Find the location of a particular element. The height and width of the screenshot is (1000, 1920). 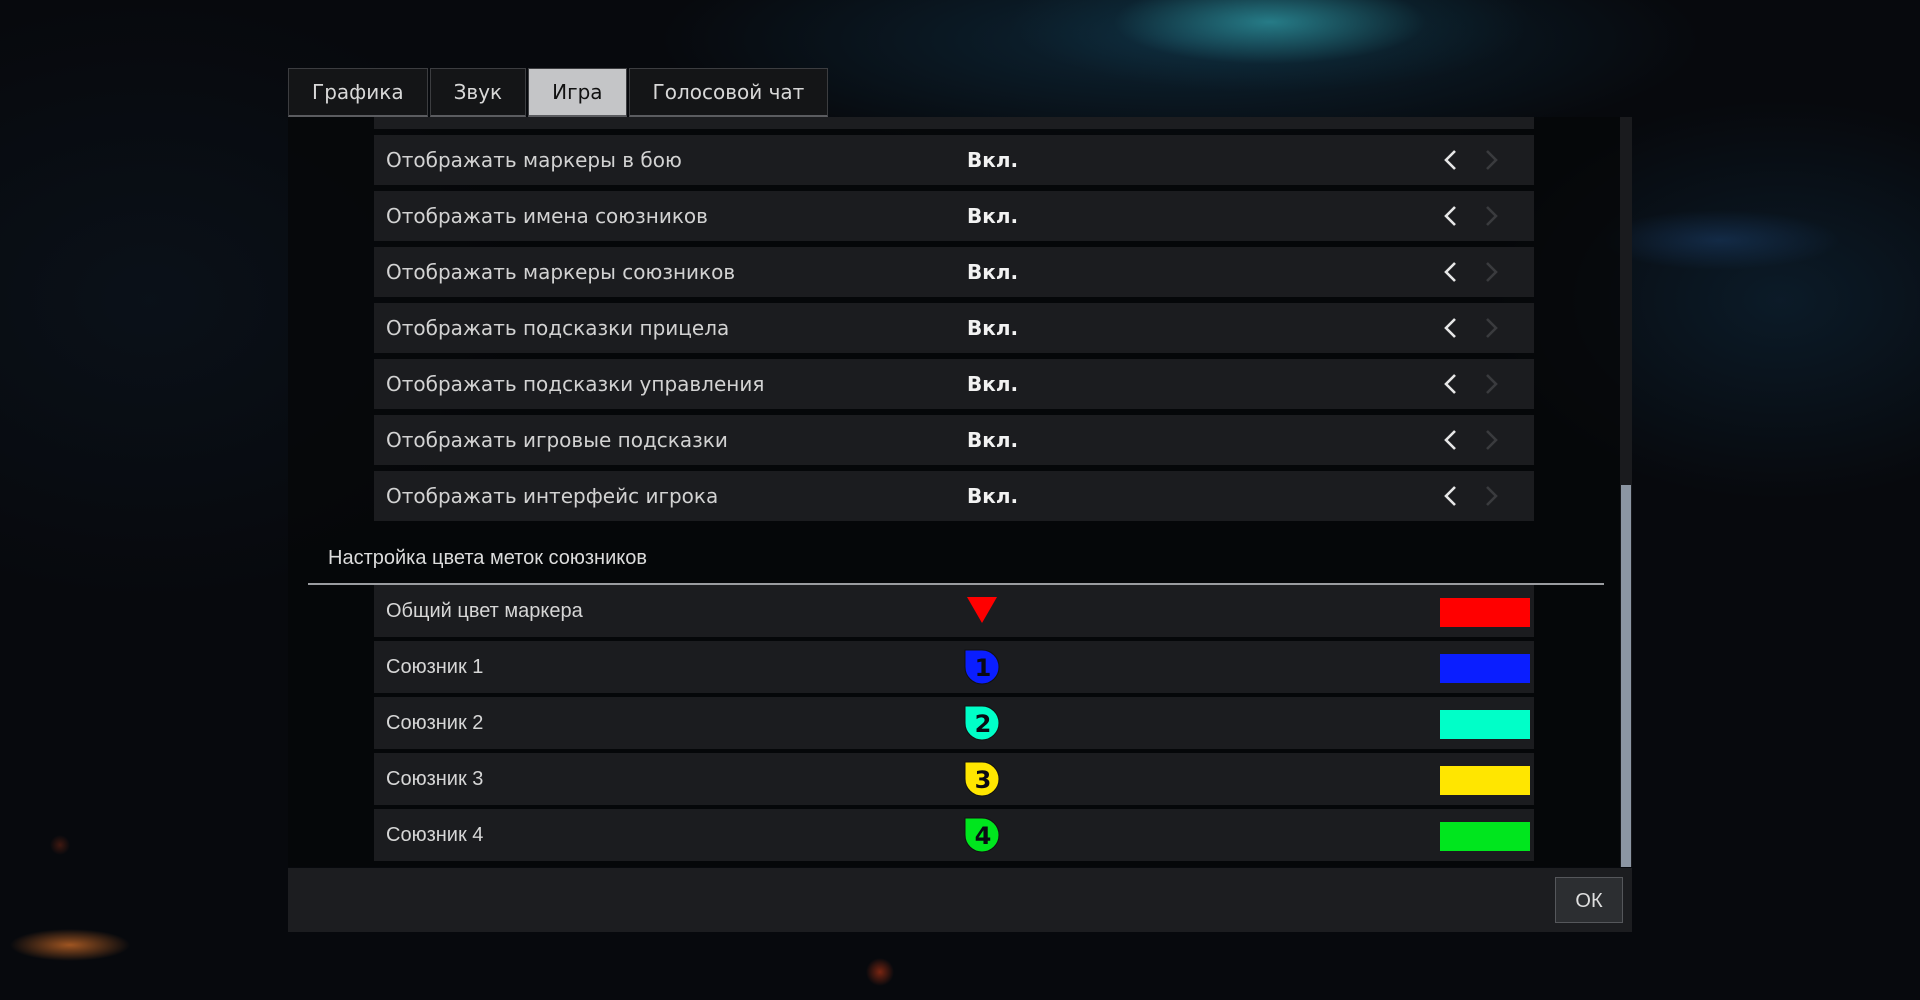

color-label: Союзник 4 is located at coordinates (435, 835).